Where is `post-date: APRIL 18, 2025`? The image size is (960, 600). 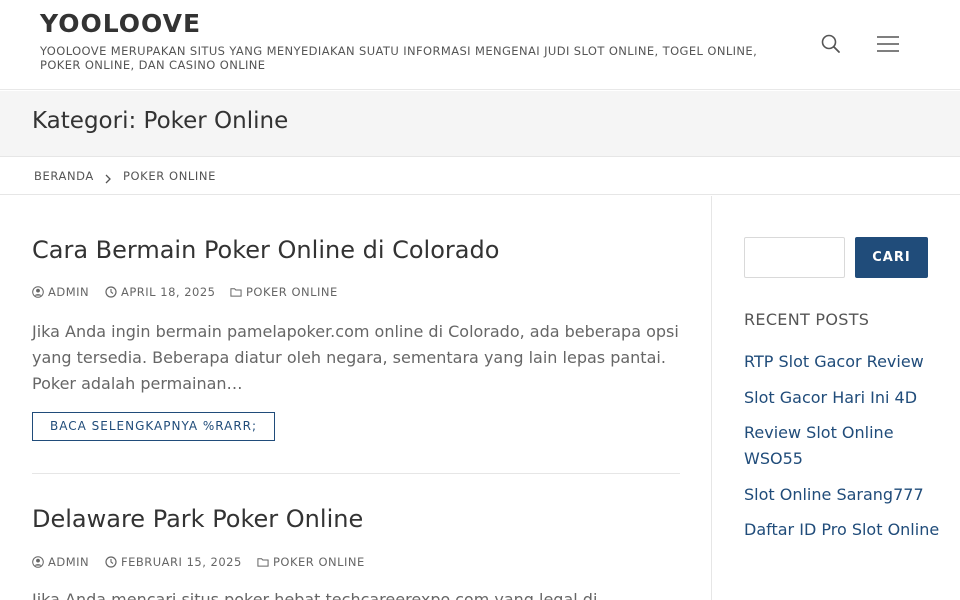
post-date: APRIL 18, 2025 is located at coordinates (160, 292).